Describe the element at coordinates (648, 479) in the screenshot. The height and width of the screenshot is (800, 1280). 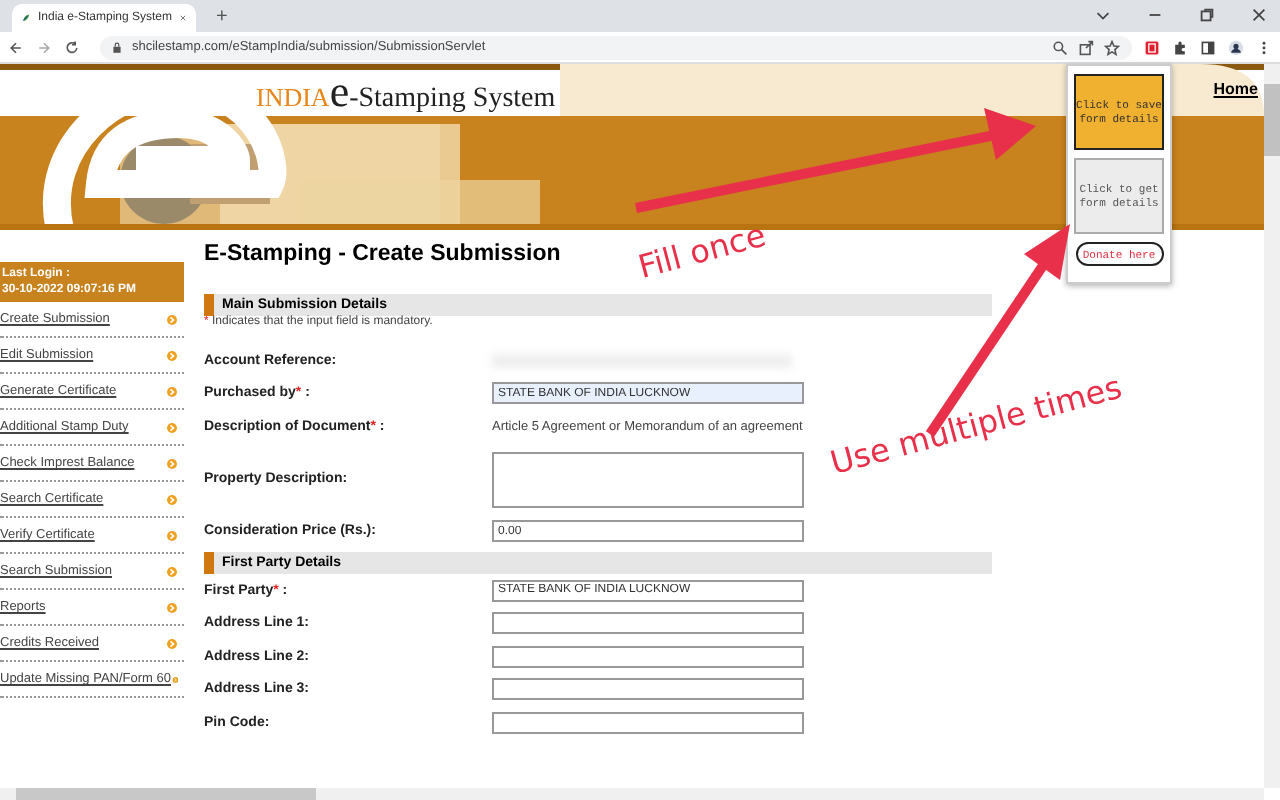
I see `text-area` at that location.